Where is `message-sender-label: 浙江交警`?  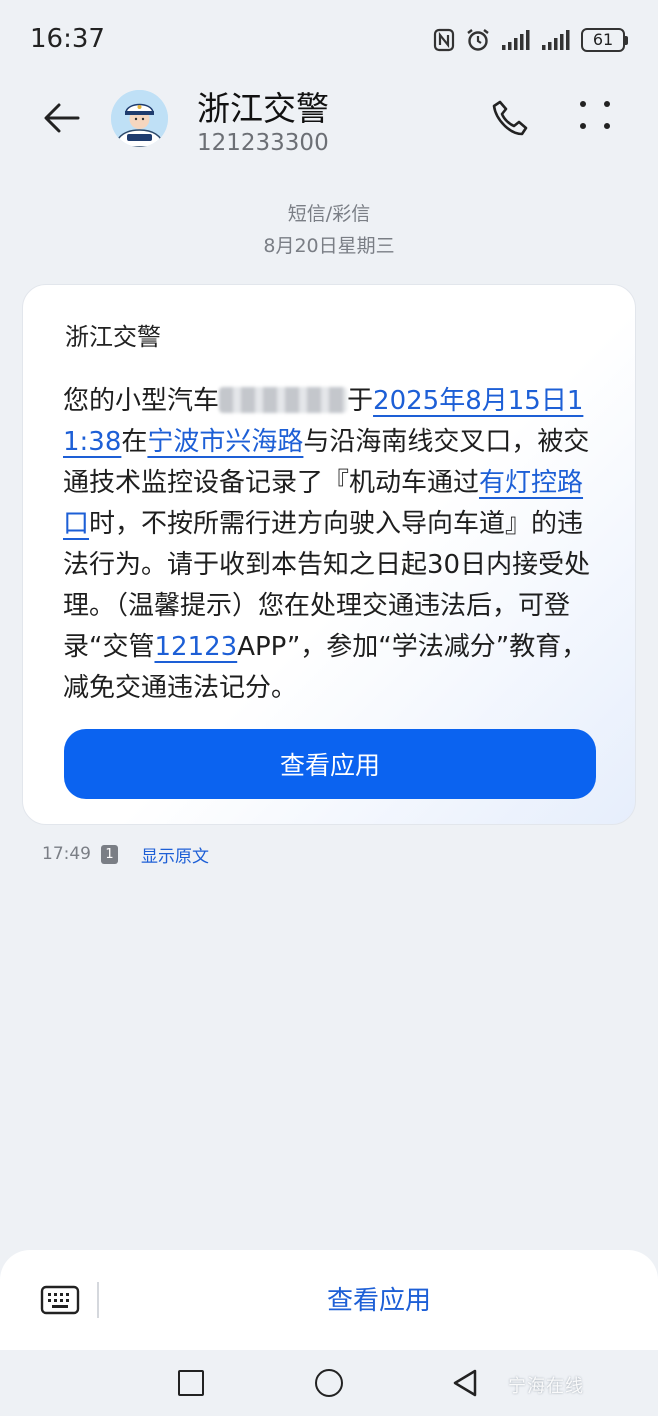 message-sender-label: 浙江交警 is located at coordinates (113, 337).